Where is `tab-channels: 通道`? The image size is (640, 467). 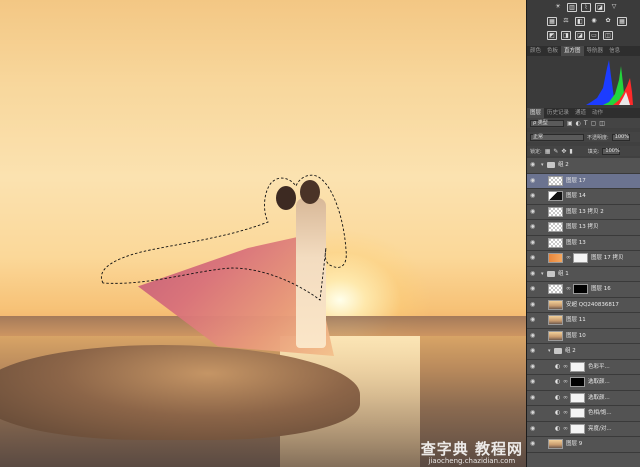 tab-channels: 通道 is located at coordinates (580, 113).